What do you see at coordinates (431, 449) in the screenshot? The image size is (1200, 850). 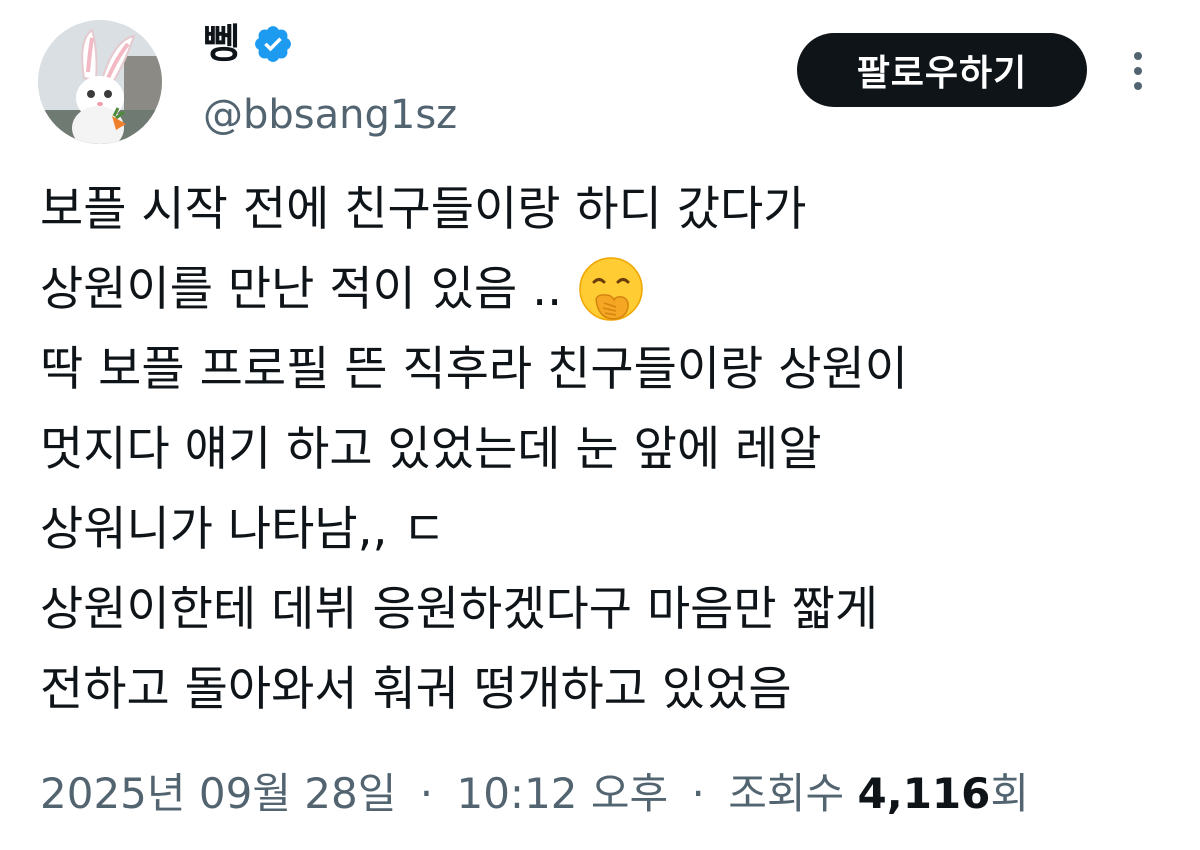 I see `tweet-line-text: 멋지다 얘기 하고 있었는데 눈 앞에 레알` at bounding box center [431, 449].